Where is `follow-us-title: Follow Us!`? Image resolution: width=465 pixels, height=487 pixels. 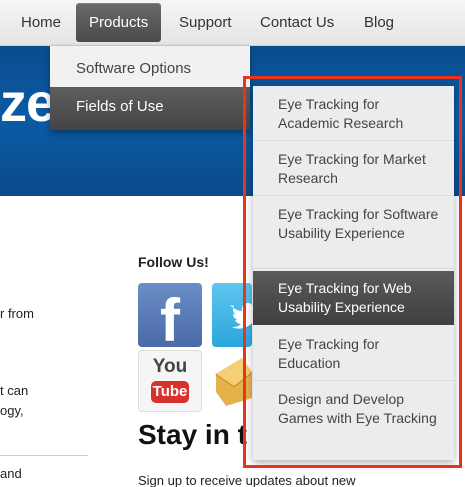
follow-us-title: Follow Us! is located at coordinates (173, 262).